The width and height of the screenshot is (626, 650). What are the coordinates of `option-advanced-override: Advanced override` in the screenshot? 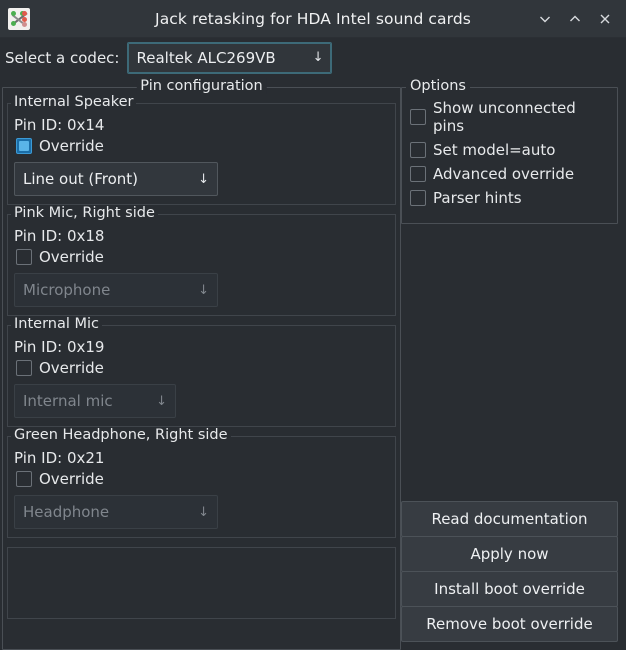 It's located at (510, 174).